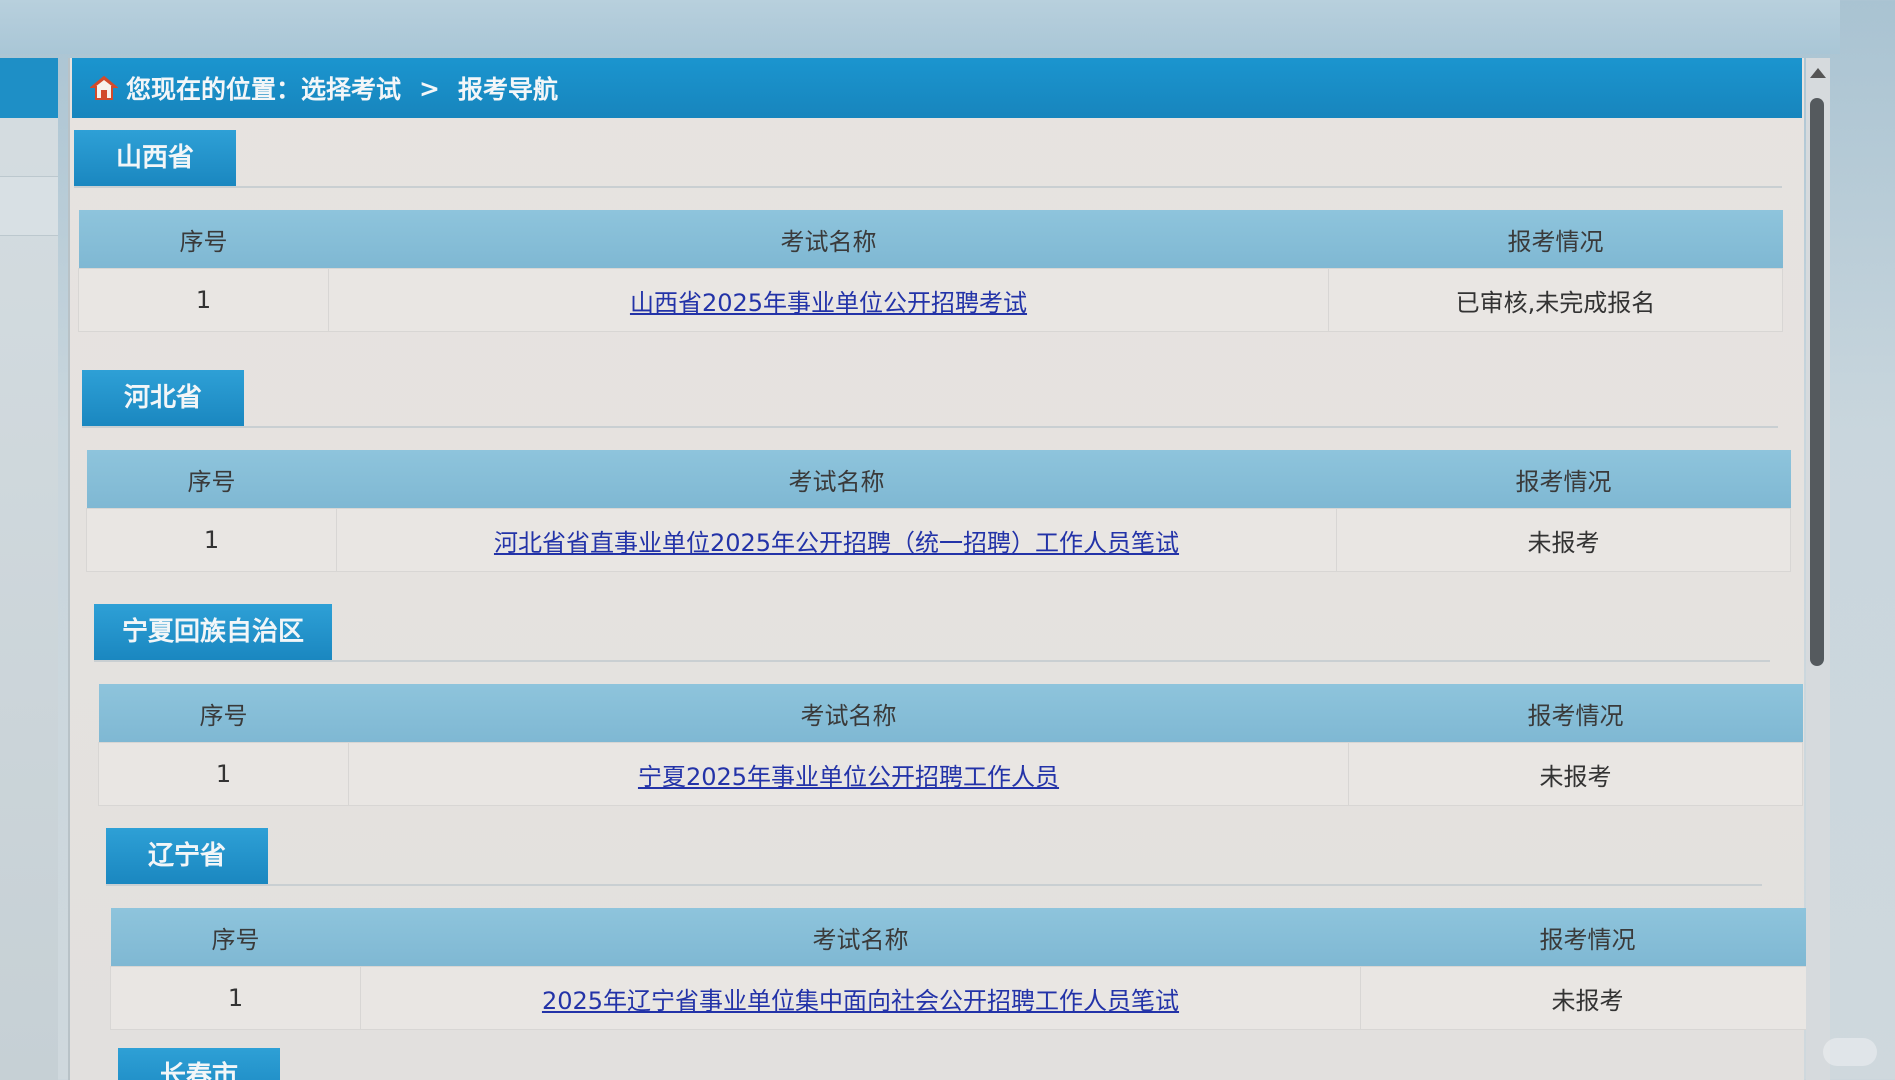 The width and height of the screenshot is (1895, 1080). Describe the element at coordinates (848, 777) in the screenshot. I see `exam-link: 宁夏2025年事业单位公开招聘工作人员` at that location.